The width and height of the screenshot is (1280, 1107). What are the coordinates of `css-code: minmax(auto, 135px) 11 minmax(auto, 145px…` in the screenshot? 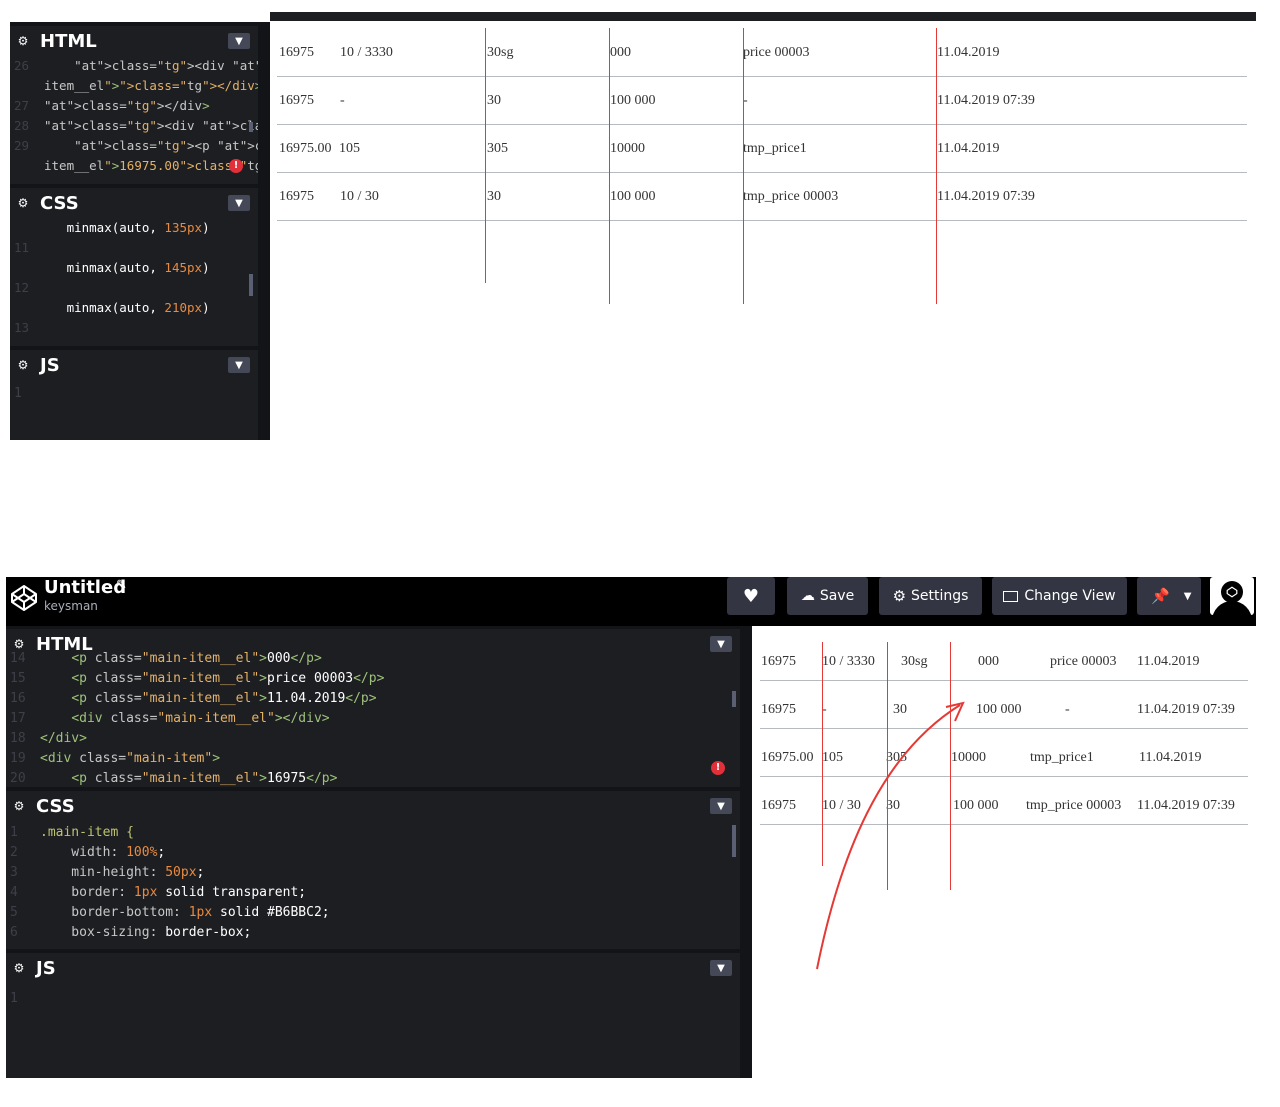 It's located at (134, 278).